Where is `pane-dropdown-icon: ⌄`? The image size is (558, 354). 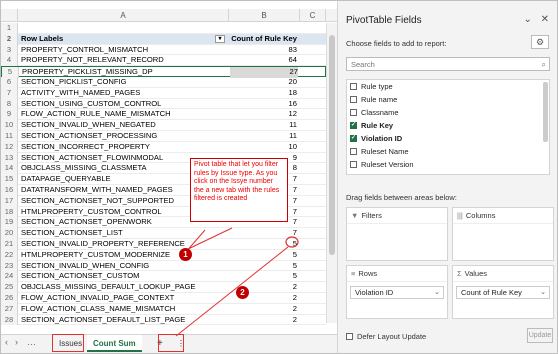 pane-dropdown-icon: ⌄ is located at coordinates (527, 19).